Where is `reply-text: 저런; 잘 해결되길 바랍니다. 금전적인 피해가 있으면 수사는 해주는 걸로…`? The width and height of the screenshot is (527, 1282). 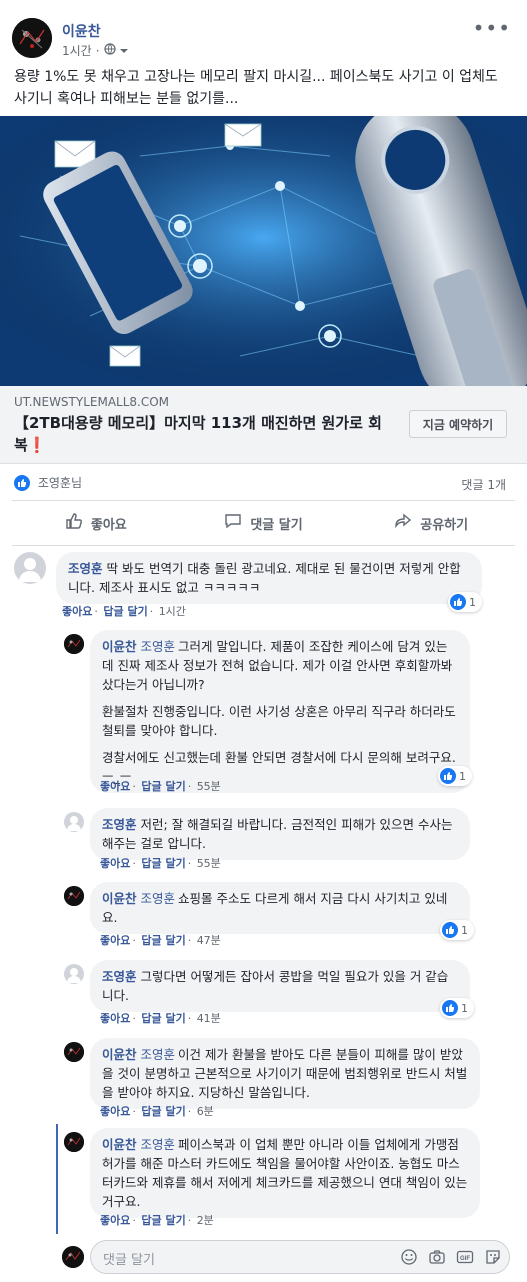 reply-text: 저런; 잘 해결되길 바랍니다. 금전적인 피해가 있으면 수사는 해주는 걸로… is located at coordinates (277, 834).